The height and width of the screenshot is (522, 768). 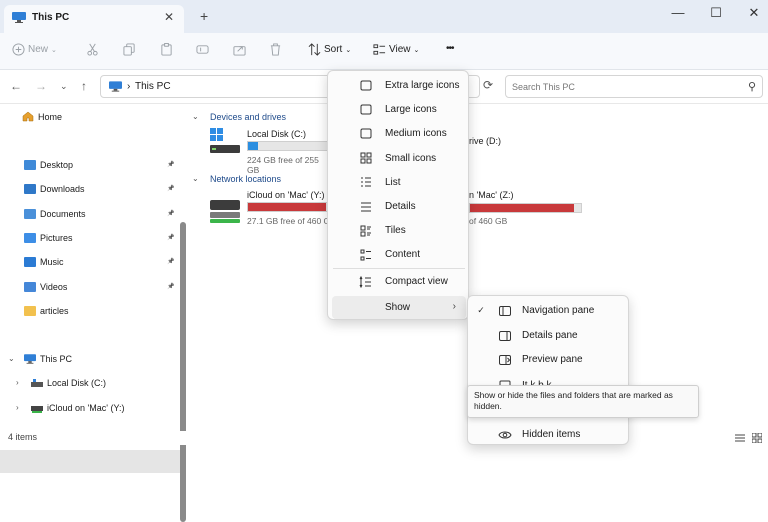 What do you see at coordinates (552, 359) in the screenshot?
I see `menu-item-label: Preview pane` at bounding box center [552, 359].